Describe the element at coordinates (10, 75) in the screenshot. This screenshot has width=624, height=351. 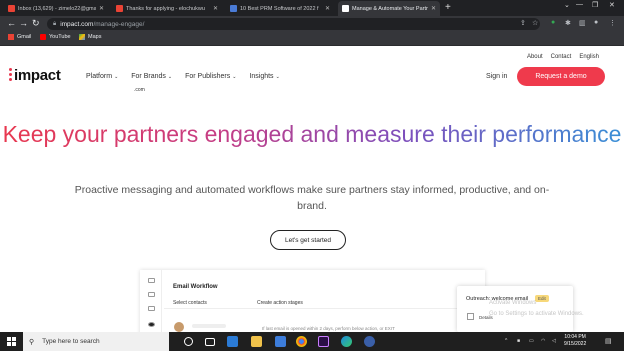
I see `logo-mark-icon` at that location.